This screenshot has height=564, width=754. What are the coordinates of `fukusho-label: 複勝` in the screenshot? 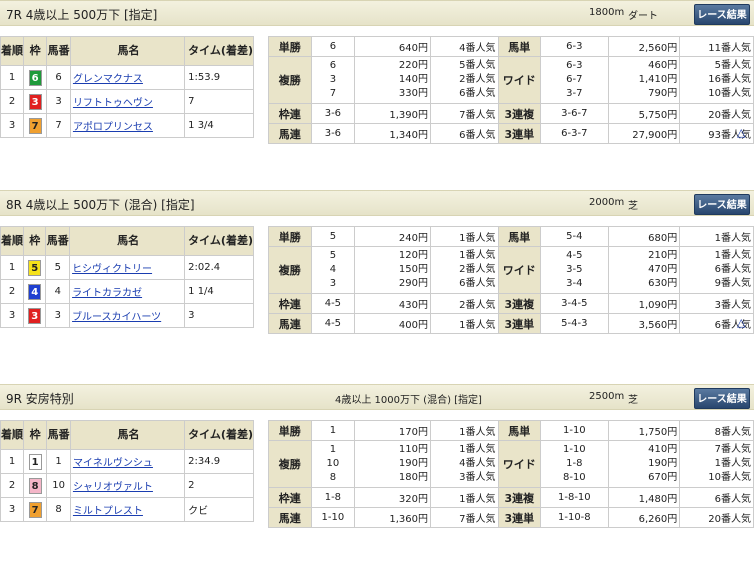 It's located at (290, 464).